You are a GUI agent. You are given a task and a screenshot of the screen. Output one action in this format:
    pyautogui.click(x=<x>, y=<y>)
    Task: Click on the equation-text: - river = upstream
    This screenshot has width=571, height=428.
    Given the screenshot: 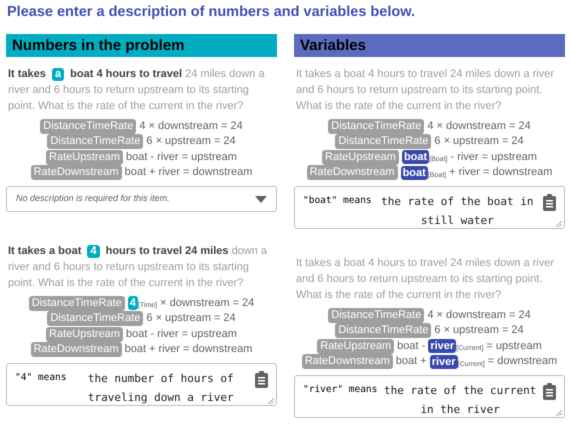 What is the action you would take?
    pyautogui.click(x=493, y=157)
    